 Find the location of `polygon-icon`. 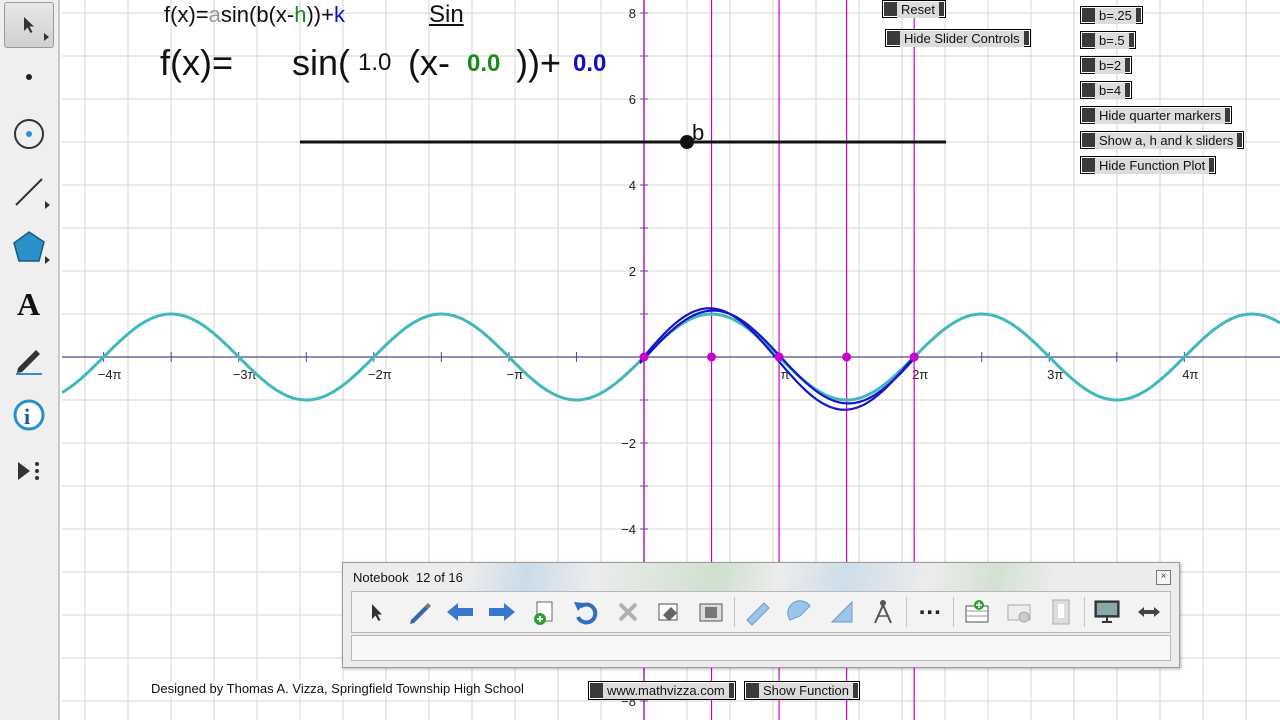

polygon-icon is located at coordinates (29, 246).